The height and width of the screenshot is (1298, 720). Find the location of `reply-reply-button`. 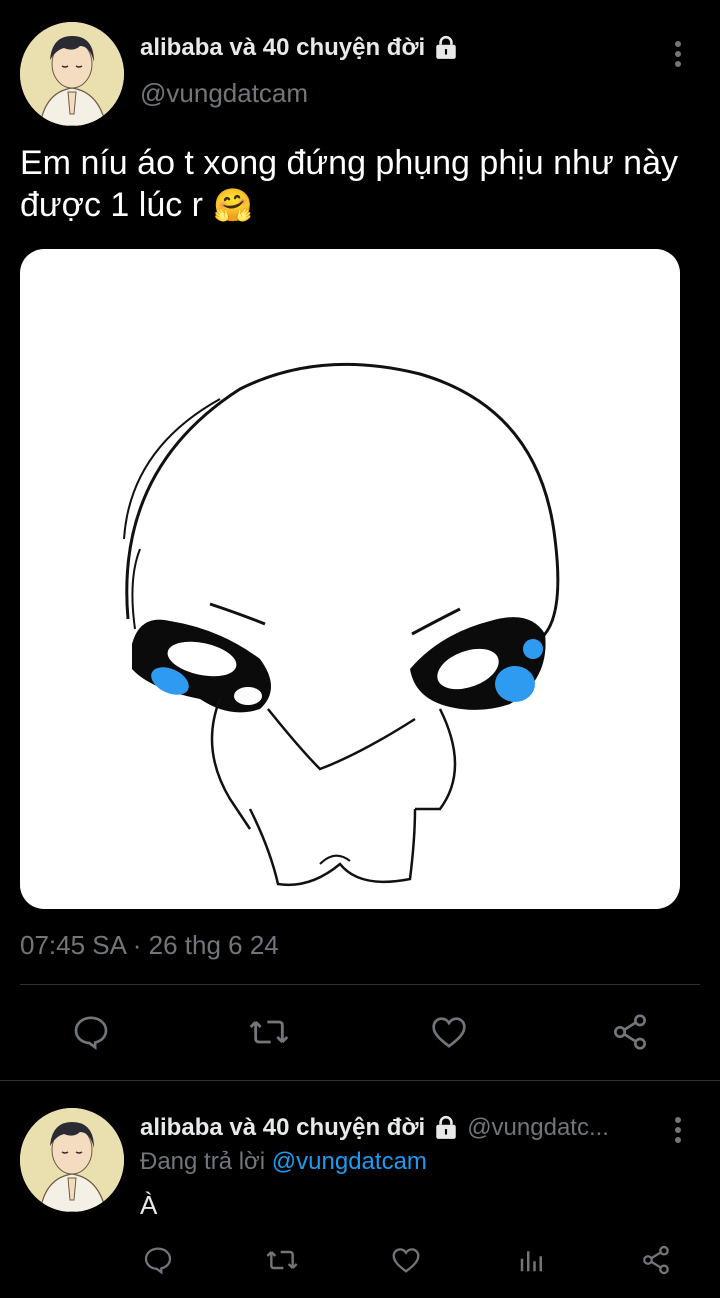

reply-reply-button is located at coordinates (158, 1260).